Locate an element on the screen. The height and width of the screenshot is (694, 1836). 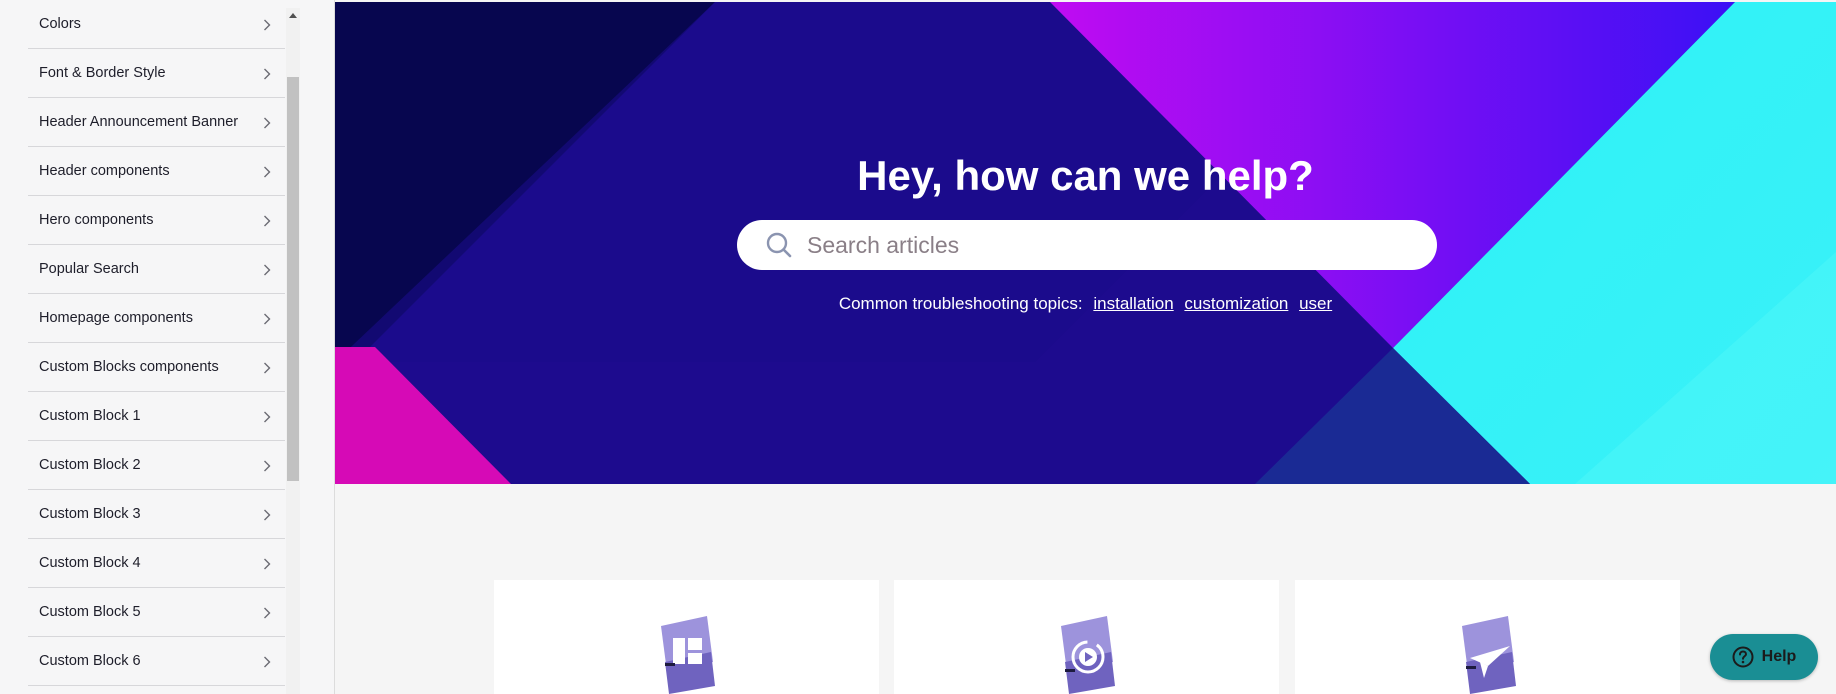
sidebar-item: Custom Block 2 is located at coordinates (156, 465).